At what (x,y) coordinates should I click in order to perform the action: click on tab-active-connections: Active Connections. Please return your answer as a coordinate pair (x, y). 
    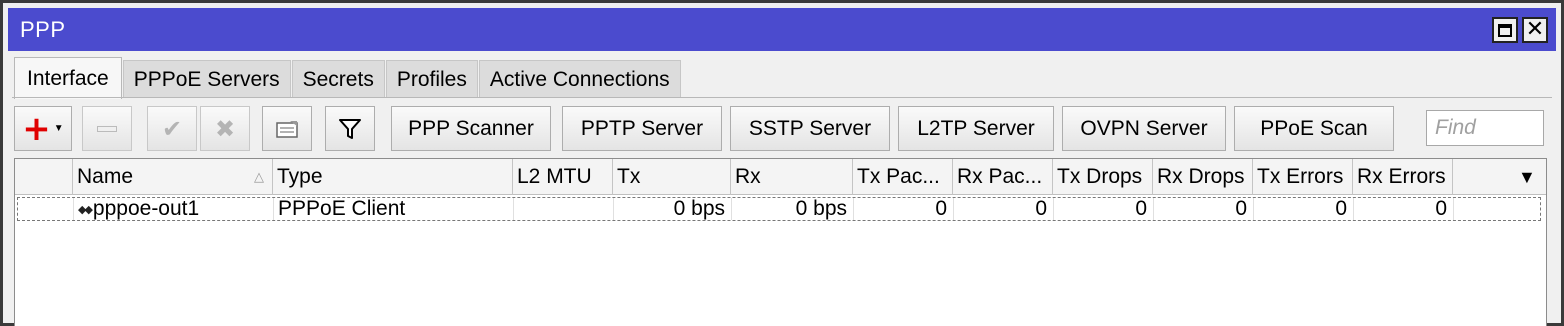
    Looking at the image, I should click on (579, 79).